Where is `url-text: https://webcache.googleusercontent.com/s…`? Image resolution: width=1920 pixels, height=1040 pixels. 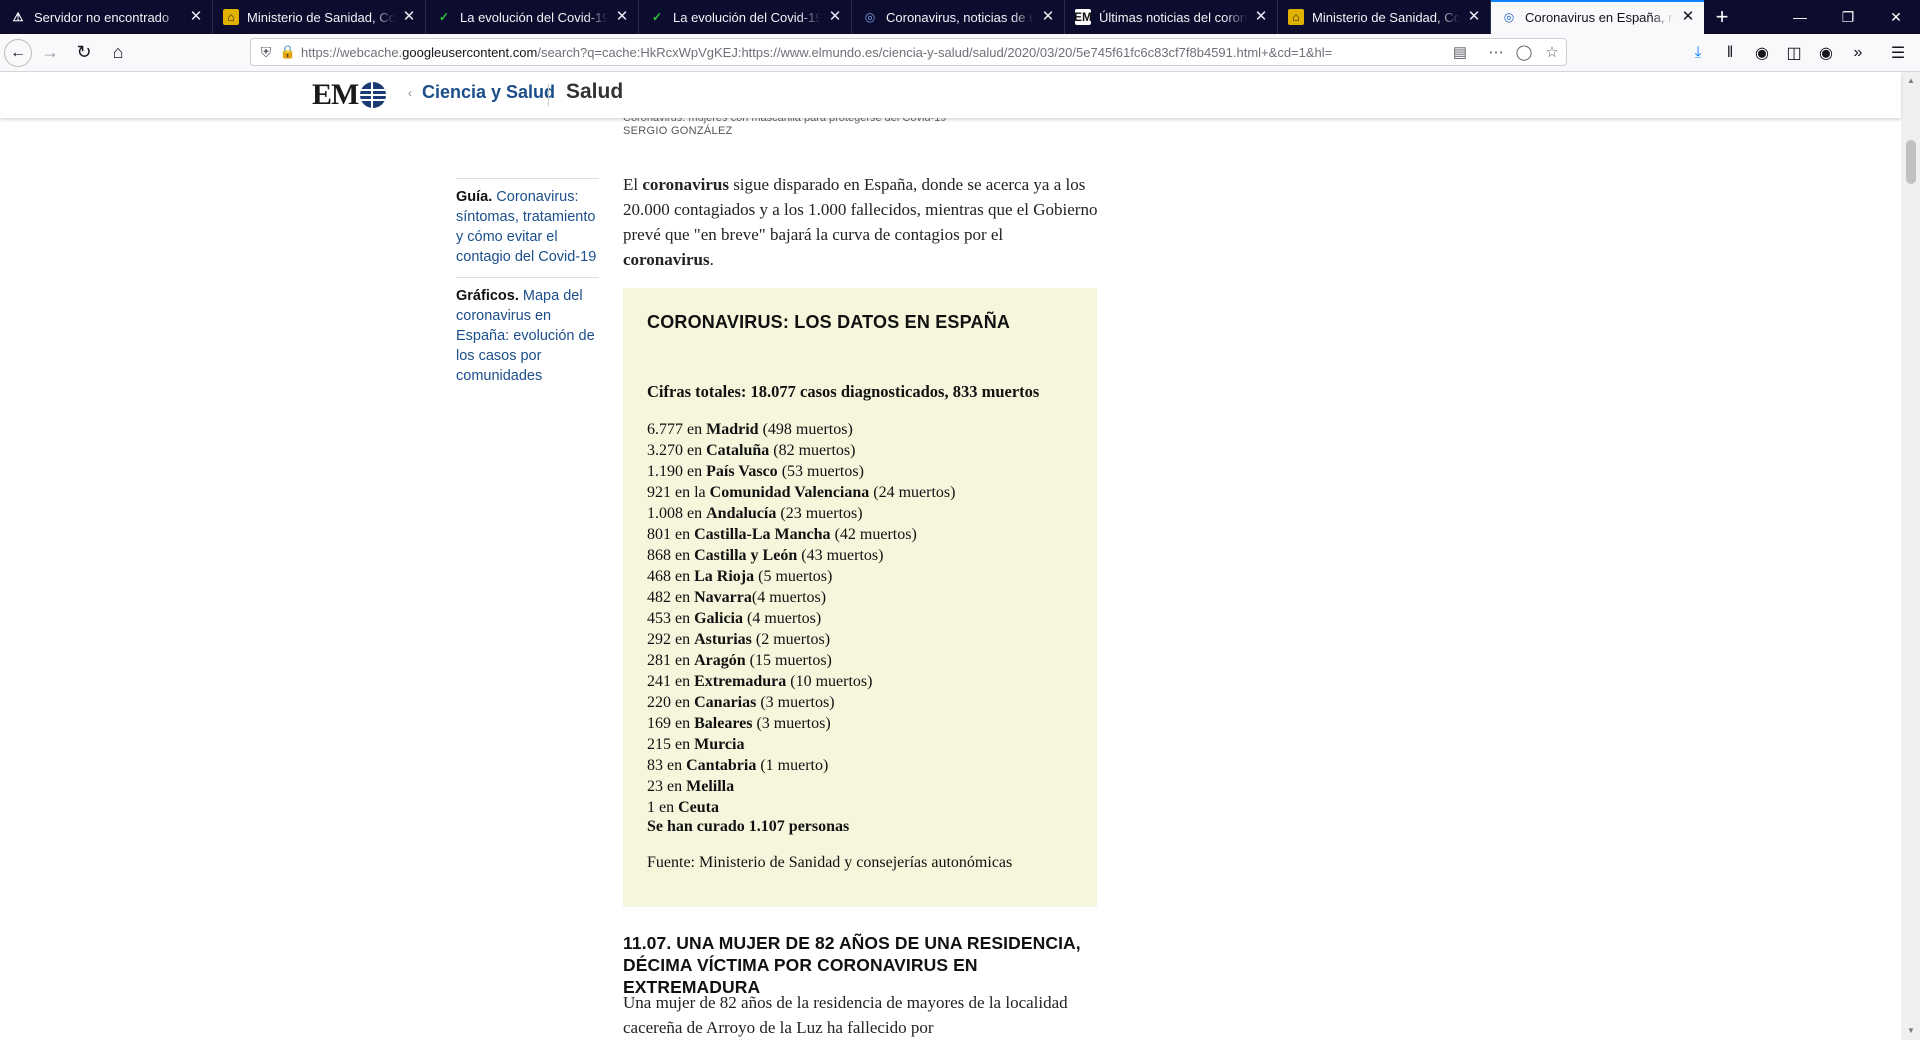 url-text: https://webcache.googleusercontent.com/s… is located at coordinates (871, 52).